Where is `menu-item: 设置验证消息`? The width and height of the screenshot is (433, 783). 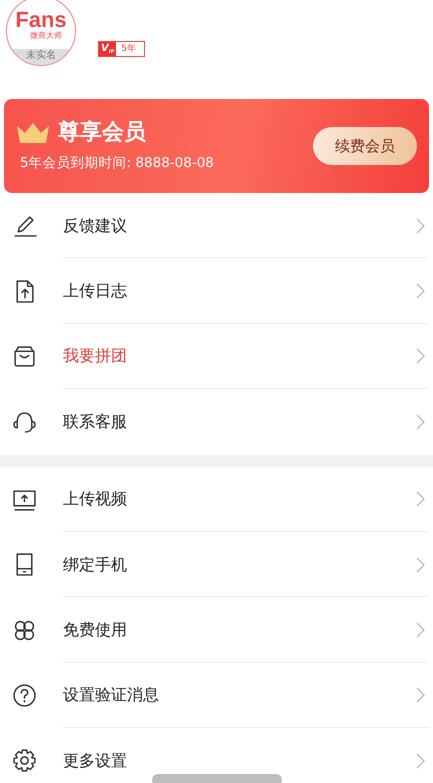 menu-item: 设置验证消息 is located at coordinates (216, 695).